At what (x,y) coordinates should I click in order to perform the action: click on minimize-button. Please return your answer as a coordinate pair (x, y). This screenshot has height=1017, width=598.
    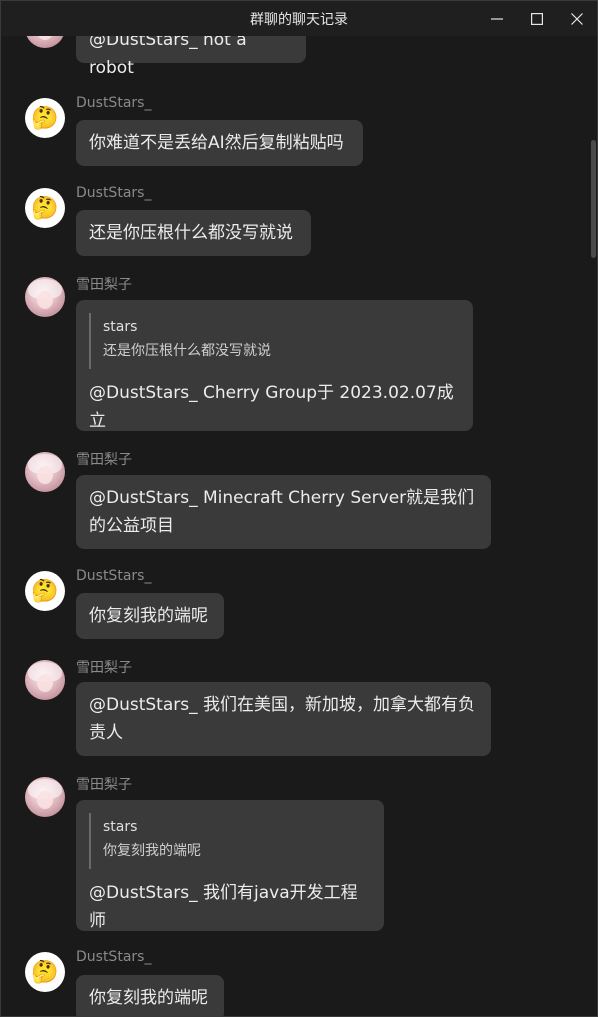
    Looking at the image, I should click on (497, 18).